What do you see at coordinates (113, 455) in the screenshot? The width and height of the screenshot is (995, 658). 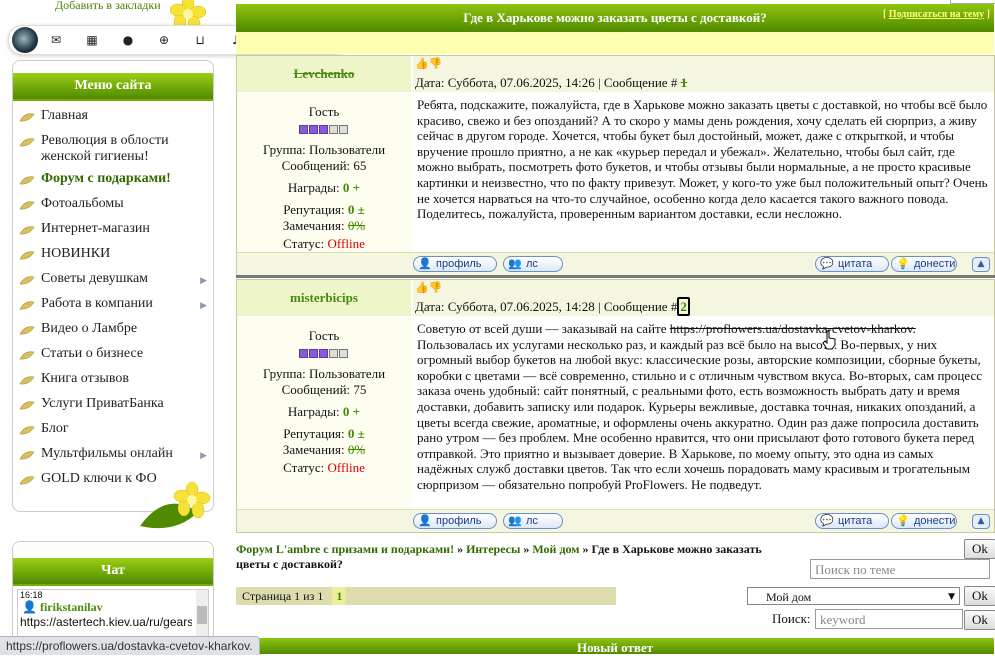 I see `menu-item: Мультфильмы онлайн ▶` at bounding box center [113, 455].